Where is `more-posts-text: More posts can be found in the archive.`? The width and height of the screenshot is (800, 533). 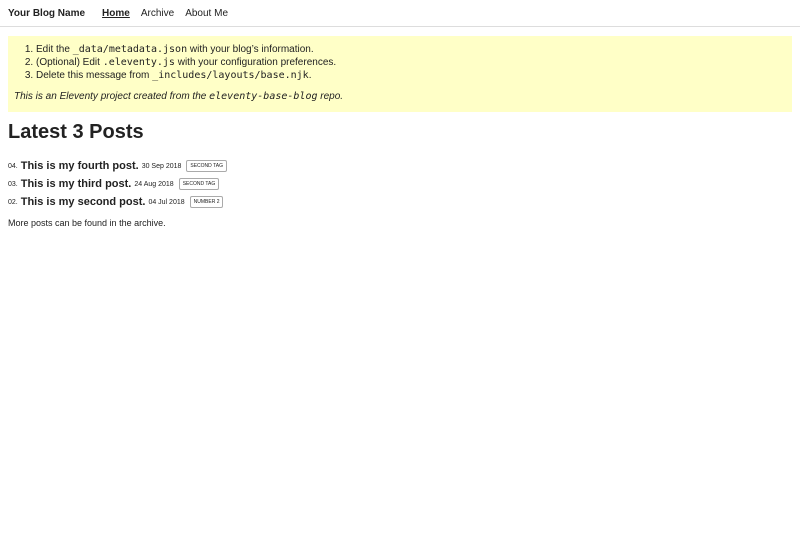
more-posts-text: More posts can be found in the archive. is located at coordinates (87, 223).